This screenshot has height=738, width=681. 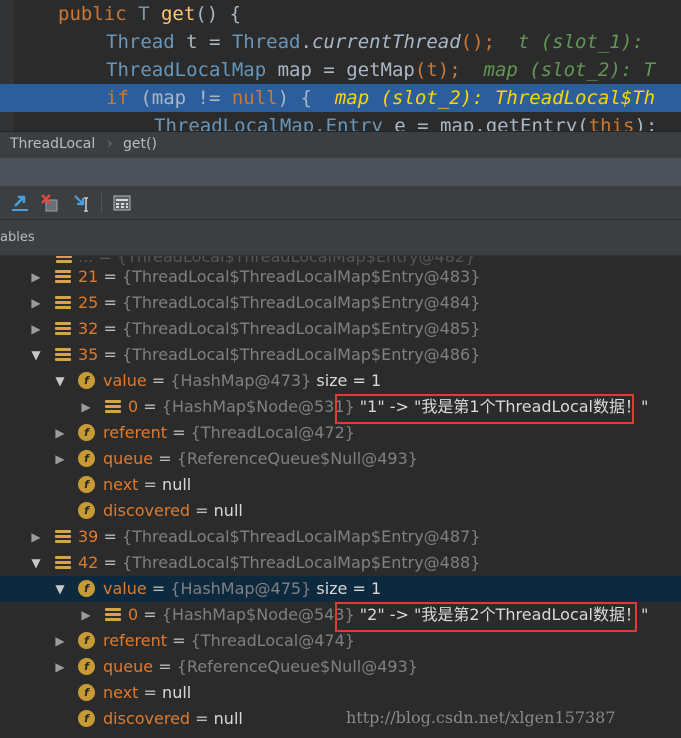 What do you see at coordinates (128, 458) in the screenshot?
I see `variable-name: queue` at bounding box center [128, 458].